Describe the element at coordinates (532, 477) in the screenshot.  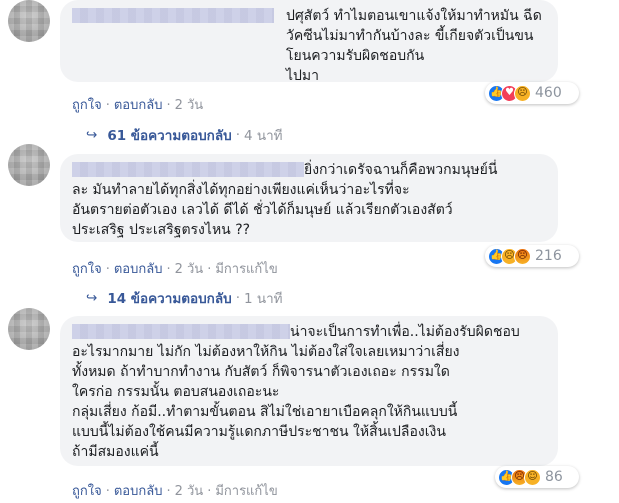
I see `haha-icon: ☺` at that location.